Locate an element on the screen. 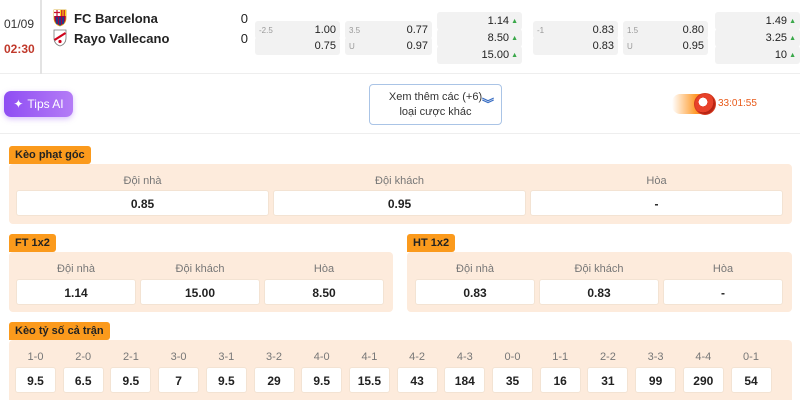 This screenshot has width=800, height=400. away-team: Rayo Vallecano 0 is located at coordinates (150, 38).